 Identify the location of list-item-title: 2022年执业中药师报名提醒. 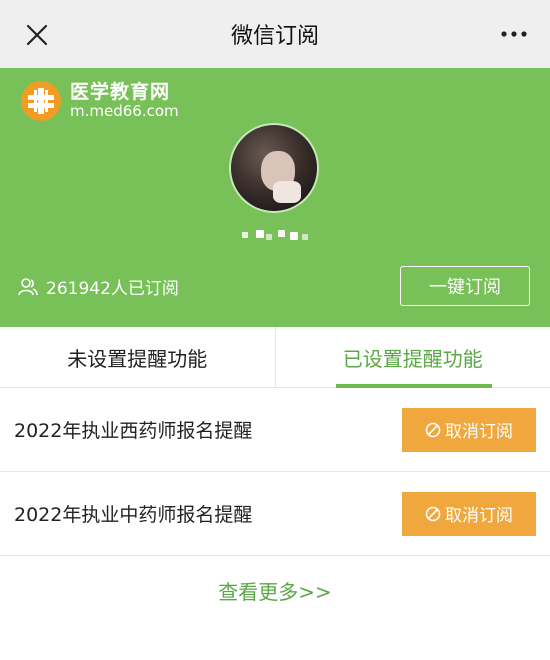
(133, 515).